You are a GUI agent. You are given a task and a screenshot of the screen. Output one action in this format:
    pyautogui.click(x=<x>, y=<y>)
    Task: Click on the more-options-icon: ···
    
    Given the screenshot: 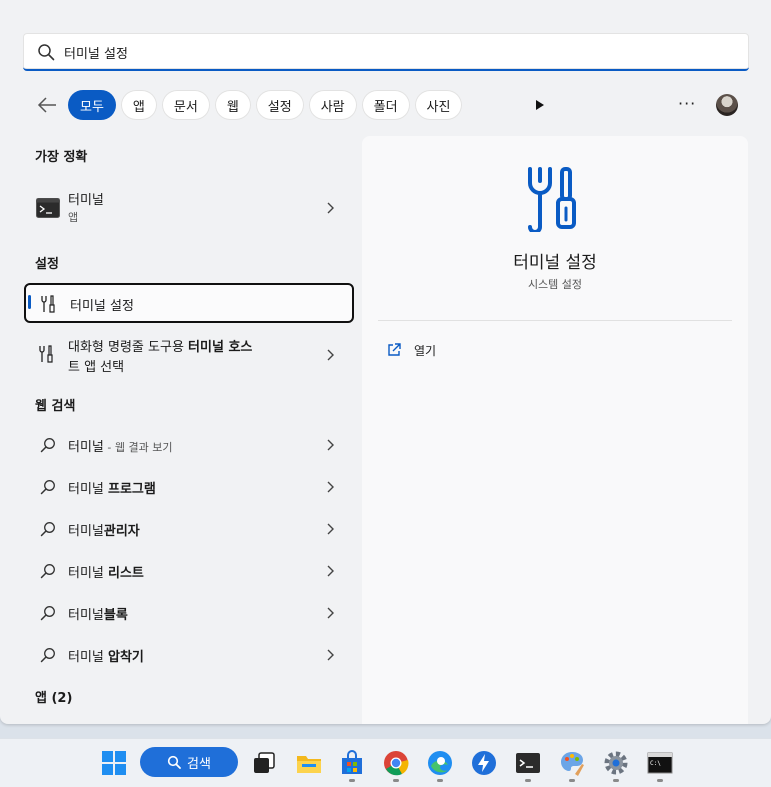 What is the action you would take?
    pyautogui.click(x=688, y=105)
    